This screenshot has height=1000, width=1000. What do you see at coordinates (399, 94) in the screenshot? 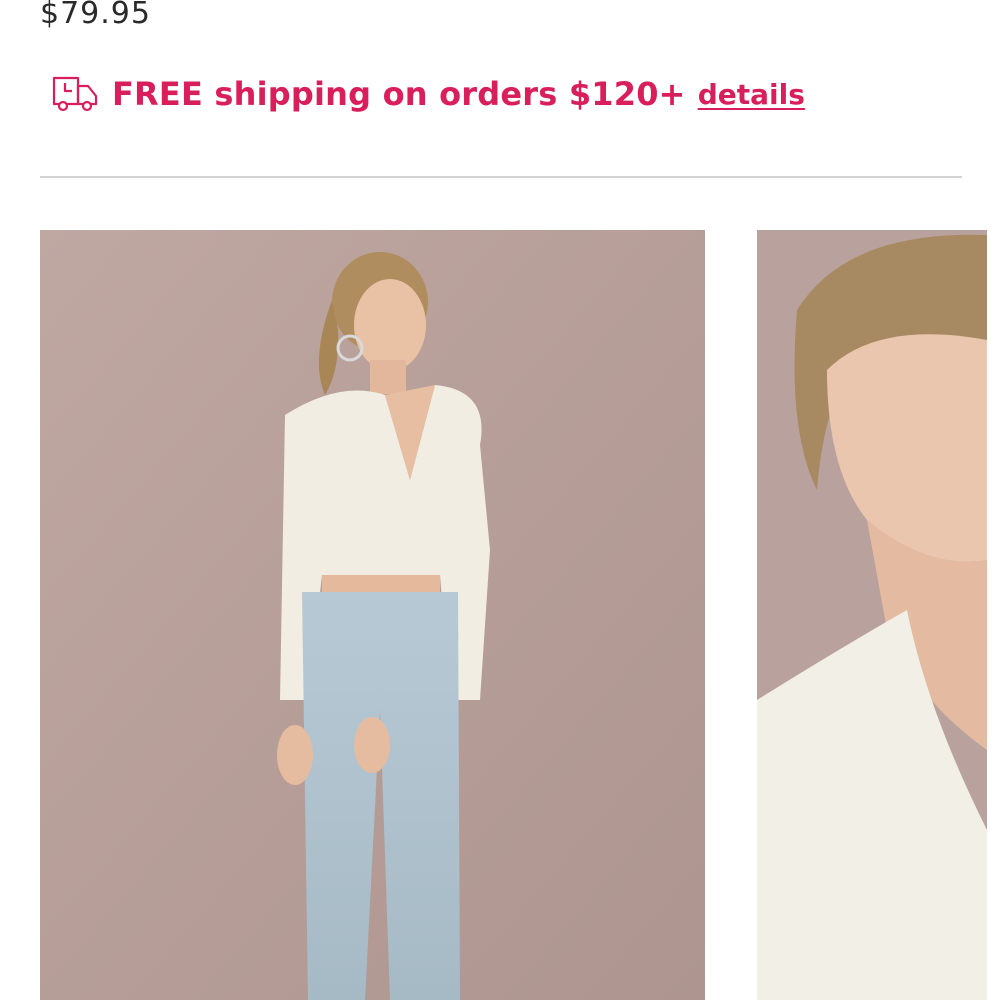
I see `shipping-text: FREE shipping on orders $120+` at bounding box center [399, 94].